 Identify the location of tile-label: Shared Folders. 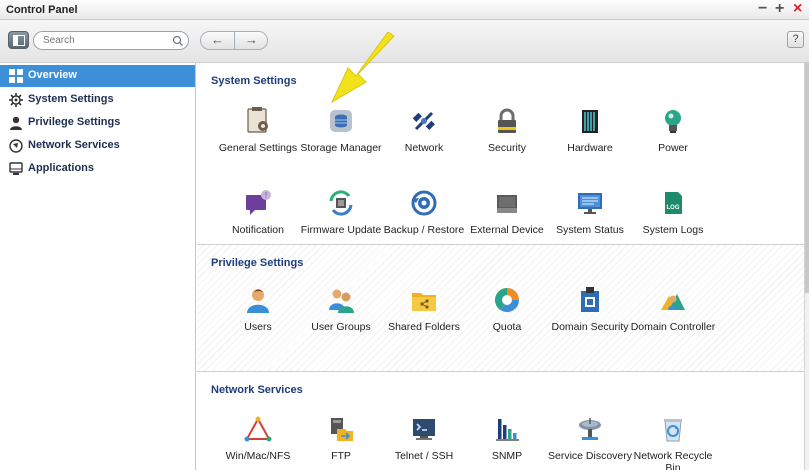
(424, 327).